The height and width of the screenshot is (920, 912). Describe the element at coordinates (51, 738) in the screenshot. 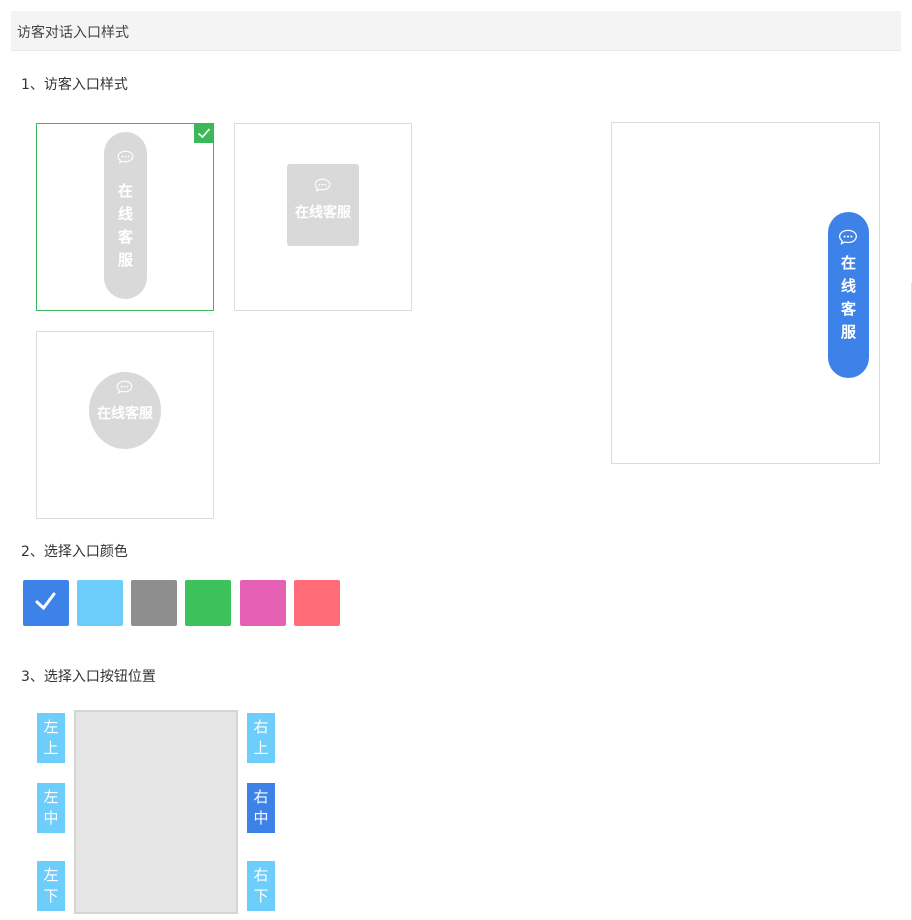

I see `position-top-left: 左 上` at that location.